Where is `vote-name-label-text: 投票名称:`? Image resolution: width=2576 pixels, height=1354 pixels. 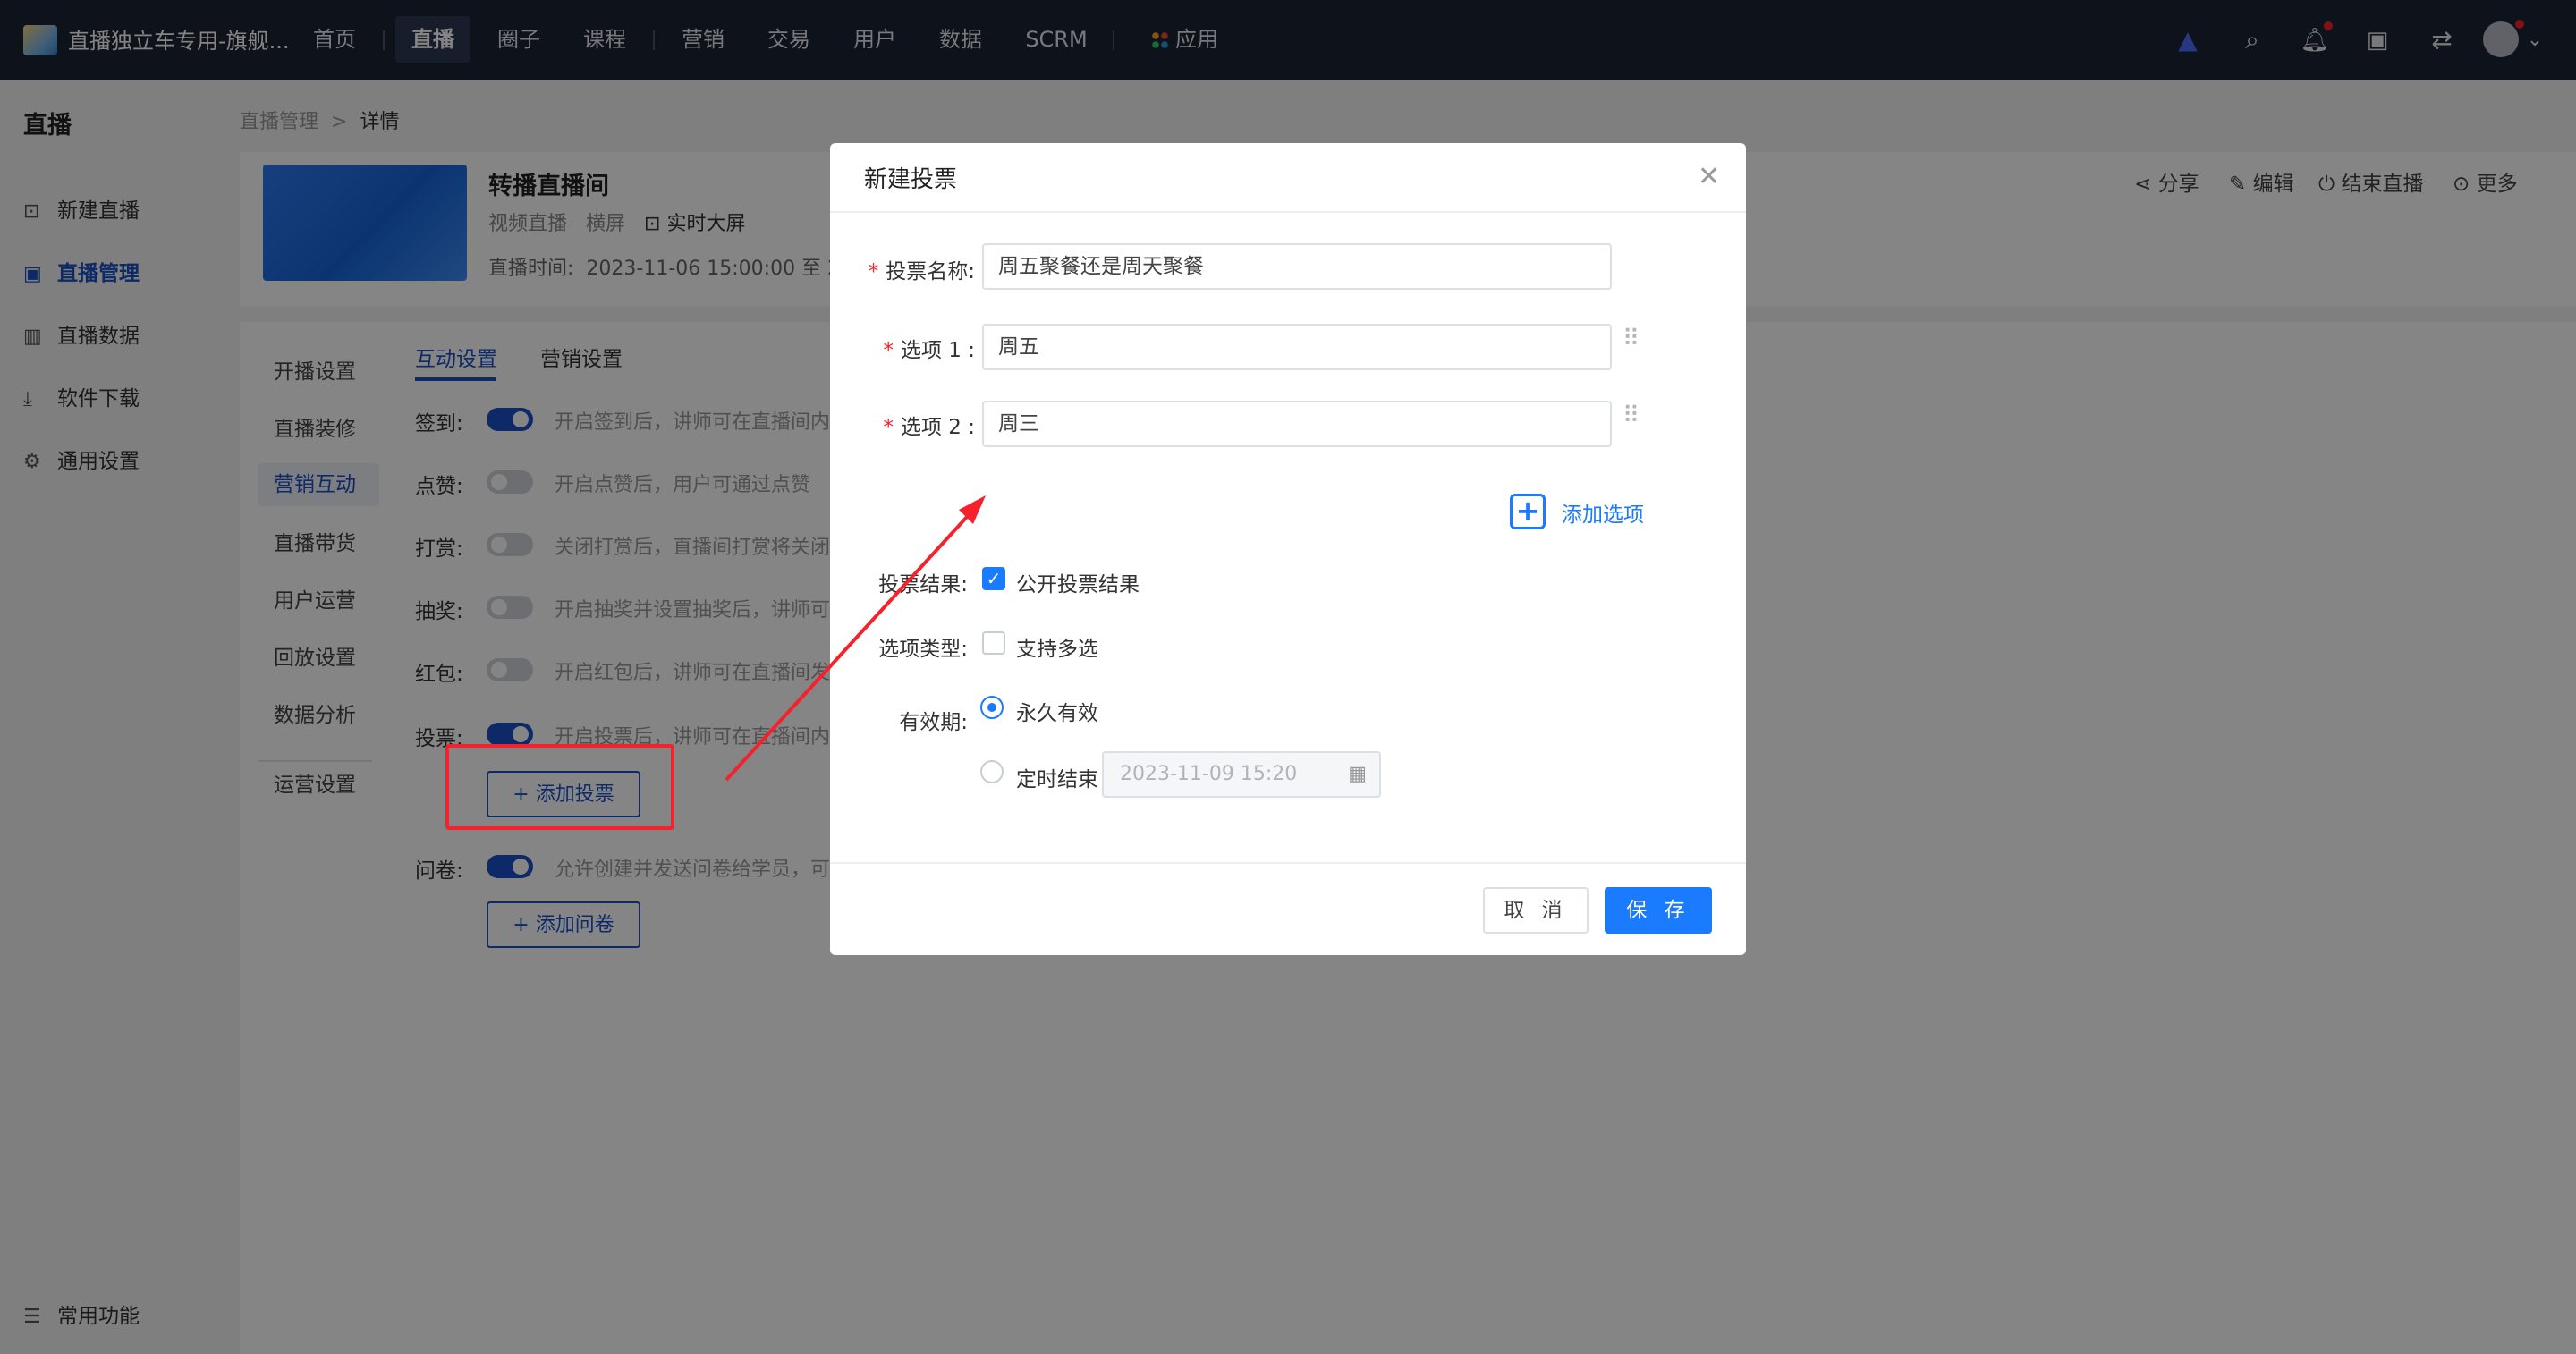 vote-name-label-text: 投票名称: is located at coordinates (930, 271).